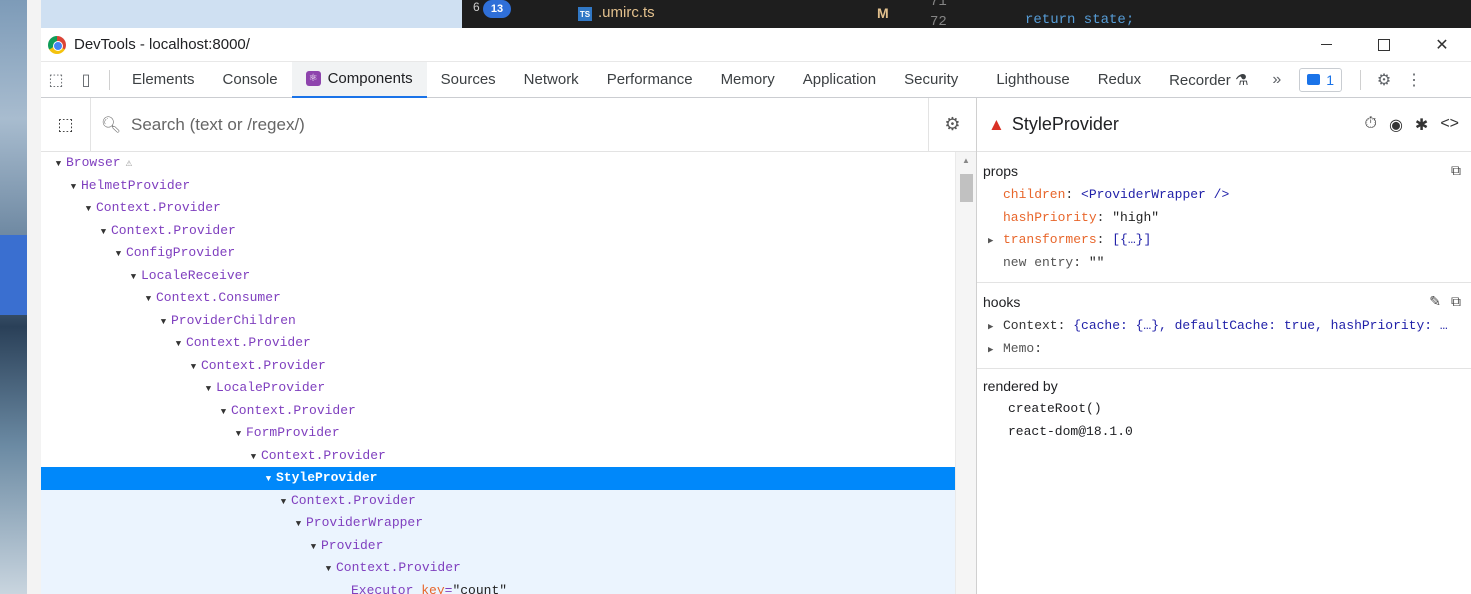 The height and width of the screenshot is (594, 1471). Describe the element at coordinates (497, 9) in the screenshot. I see `editor-notification-badge: 13` at that location.